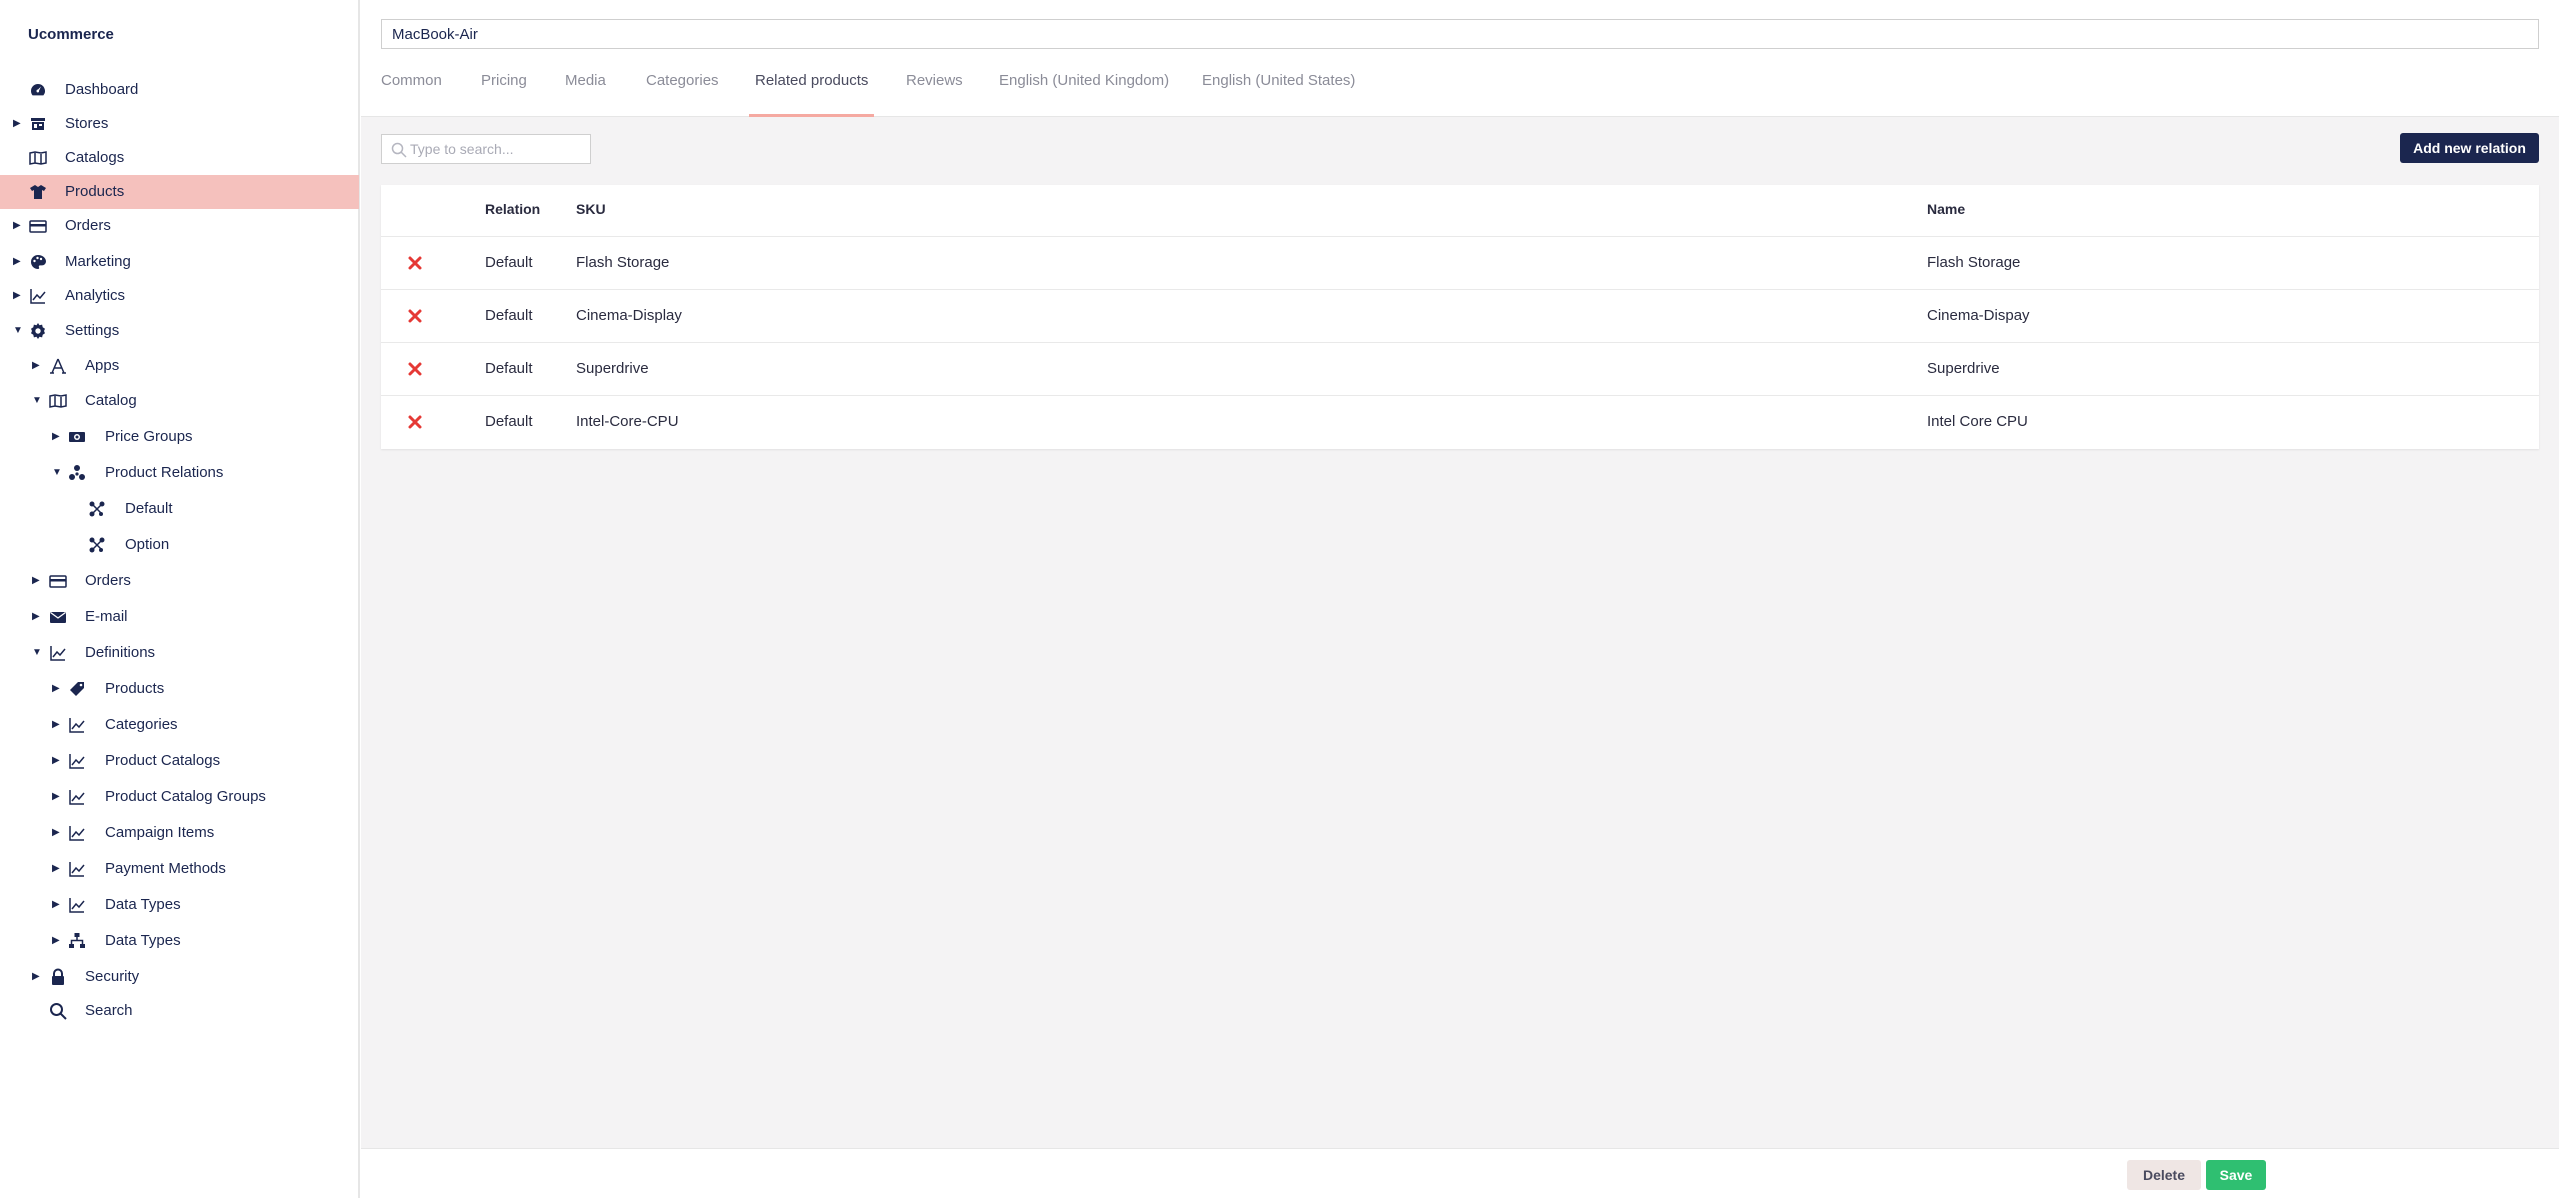  Describe the element at coordinates (58, 401) in the screenshot. I see `catalog-icon` at that location.